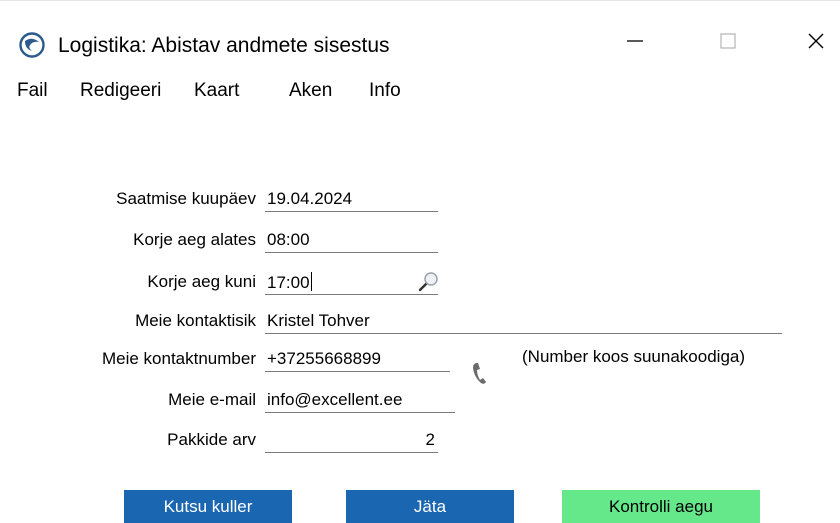 The height and width of the screenshot is (523, 840). What do you see at coordinates (216, 91) in the screenshot?
I see `menu-item-kaart: Kaart` at bounding box center [216, 91].